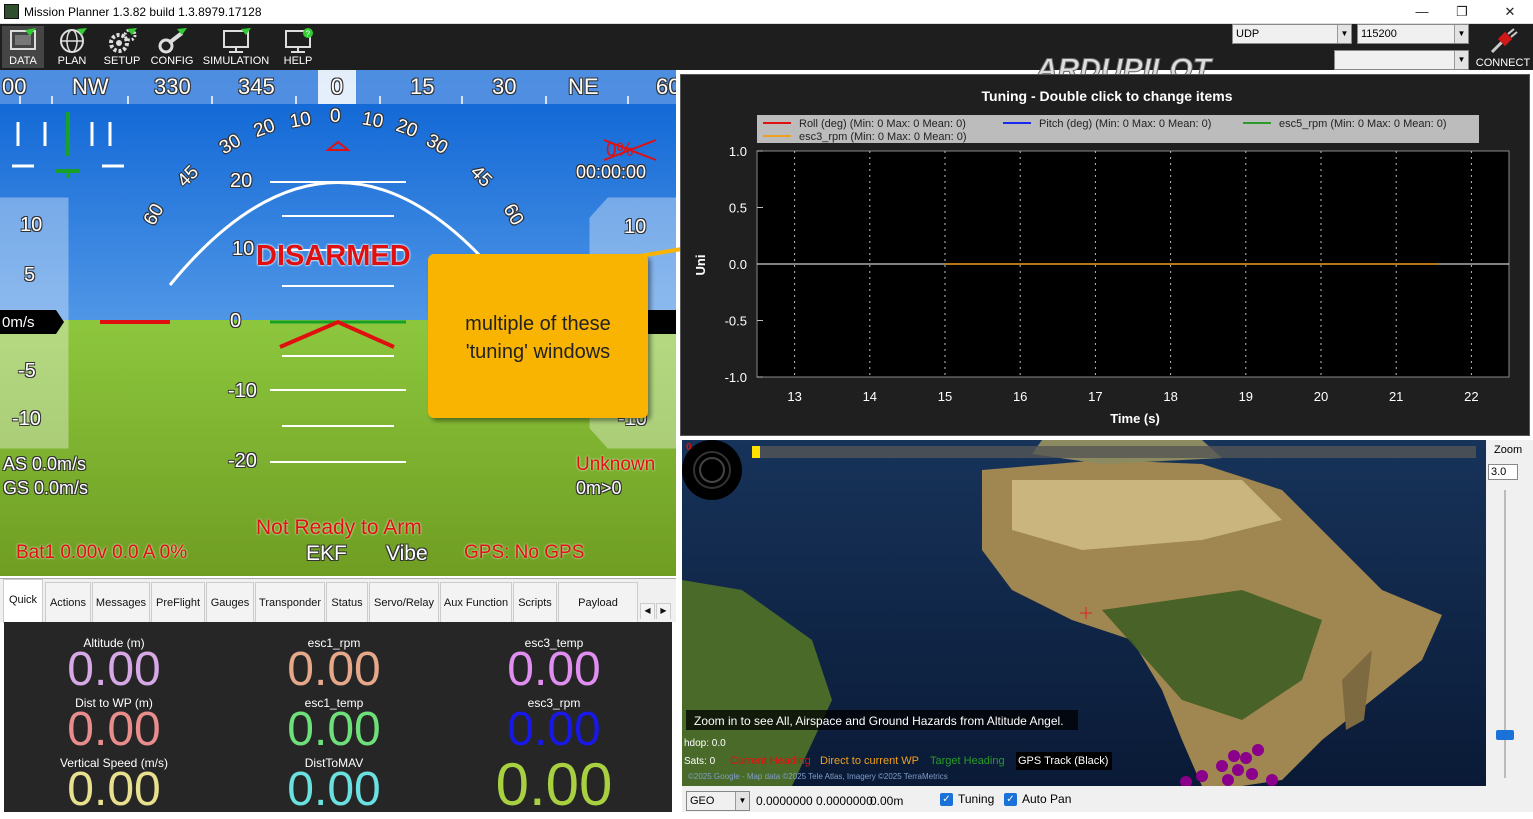  What do you see at coordinates (689, 447) in the screenshot?
I see `map-counter: 0` at bounding box center [689, 447].